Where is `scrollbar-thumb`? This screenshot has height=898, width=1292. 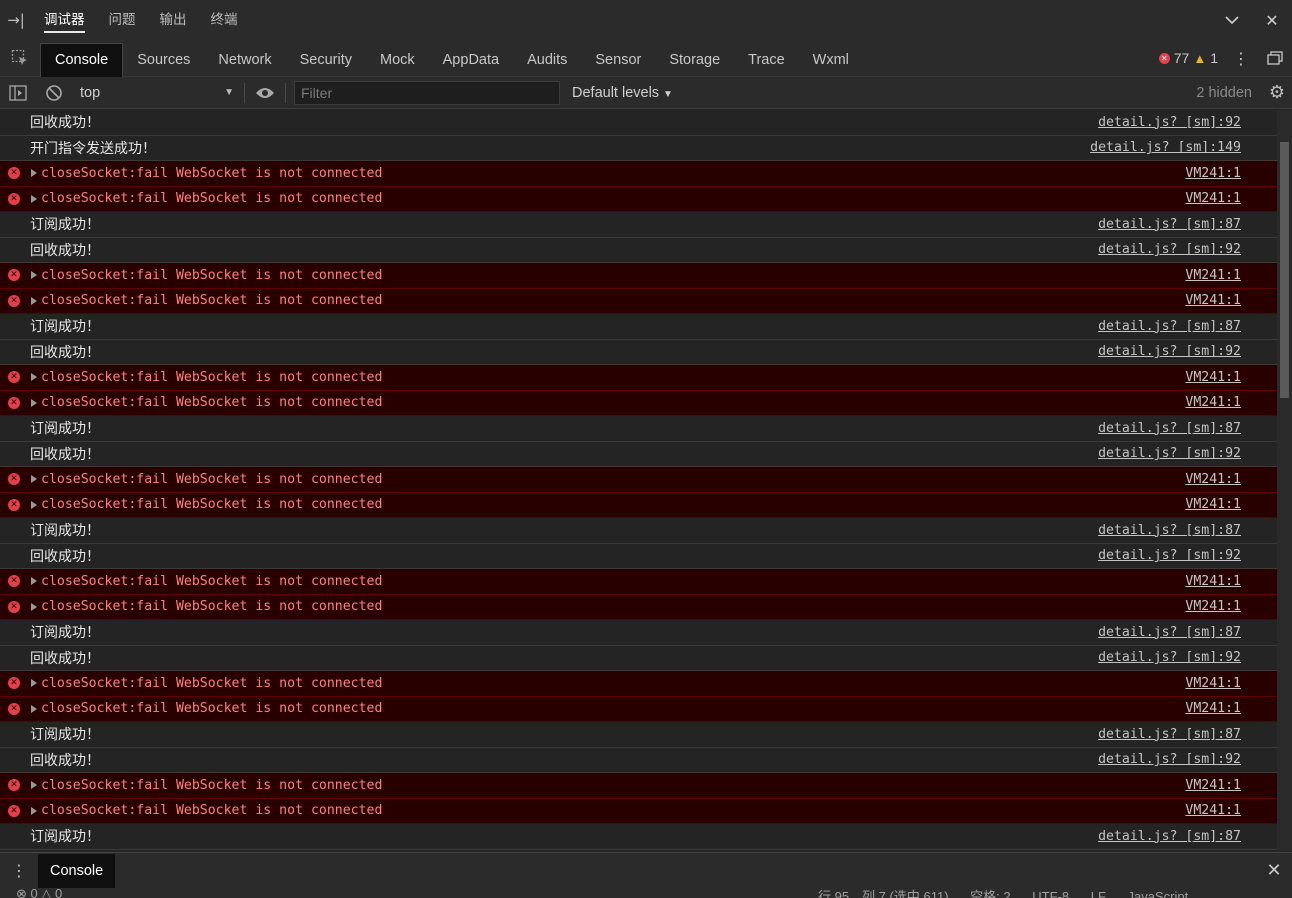
scrollbar-thumb is located at coordinates (1284, 270).